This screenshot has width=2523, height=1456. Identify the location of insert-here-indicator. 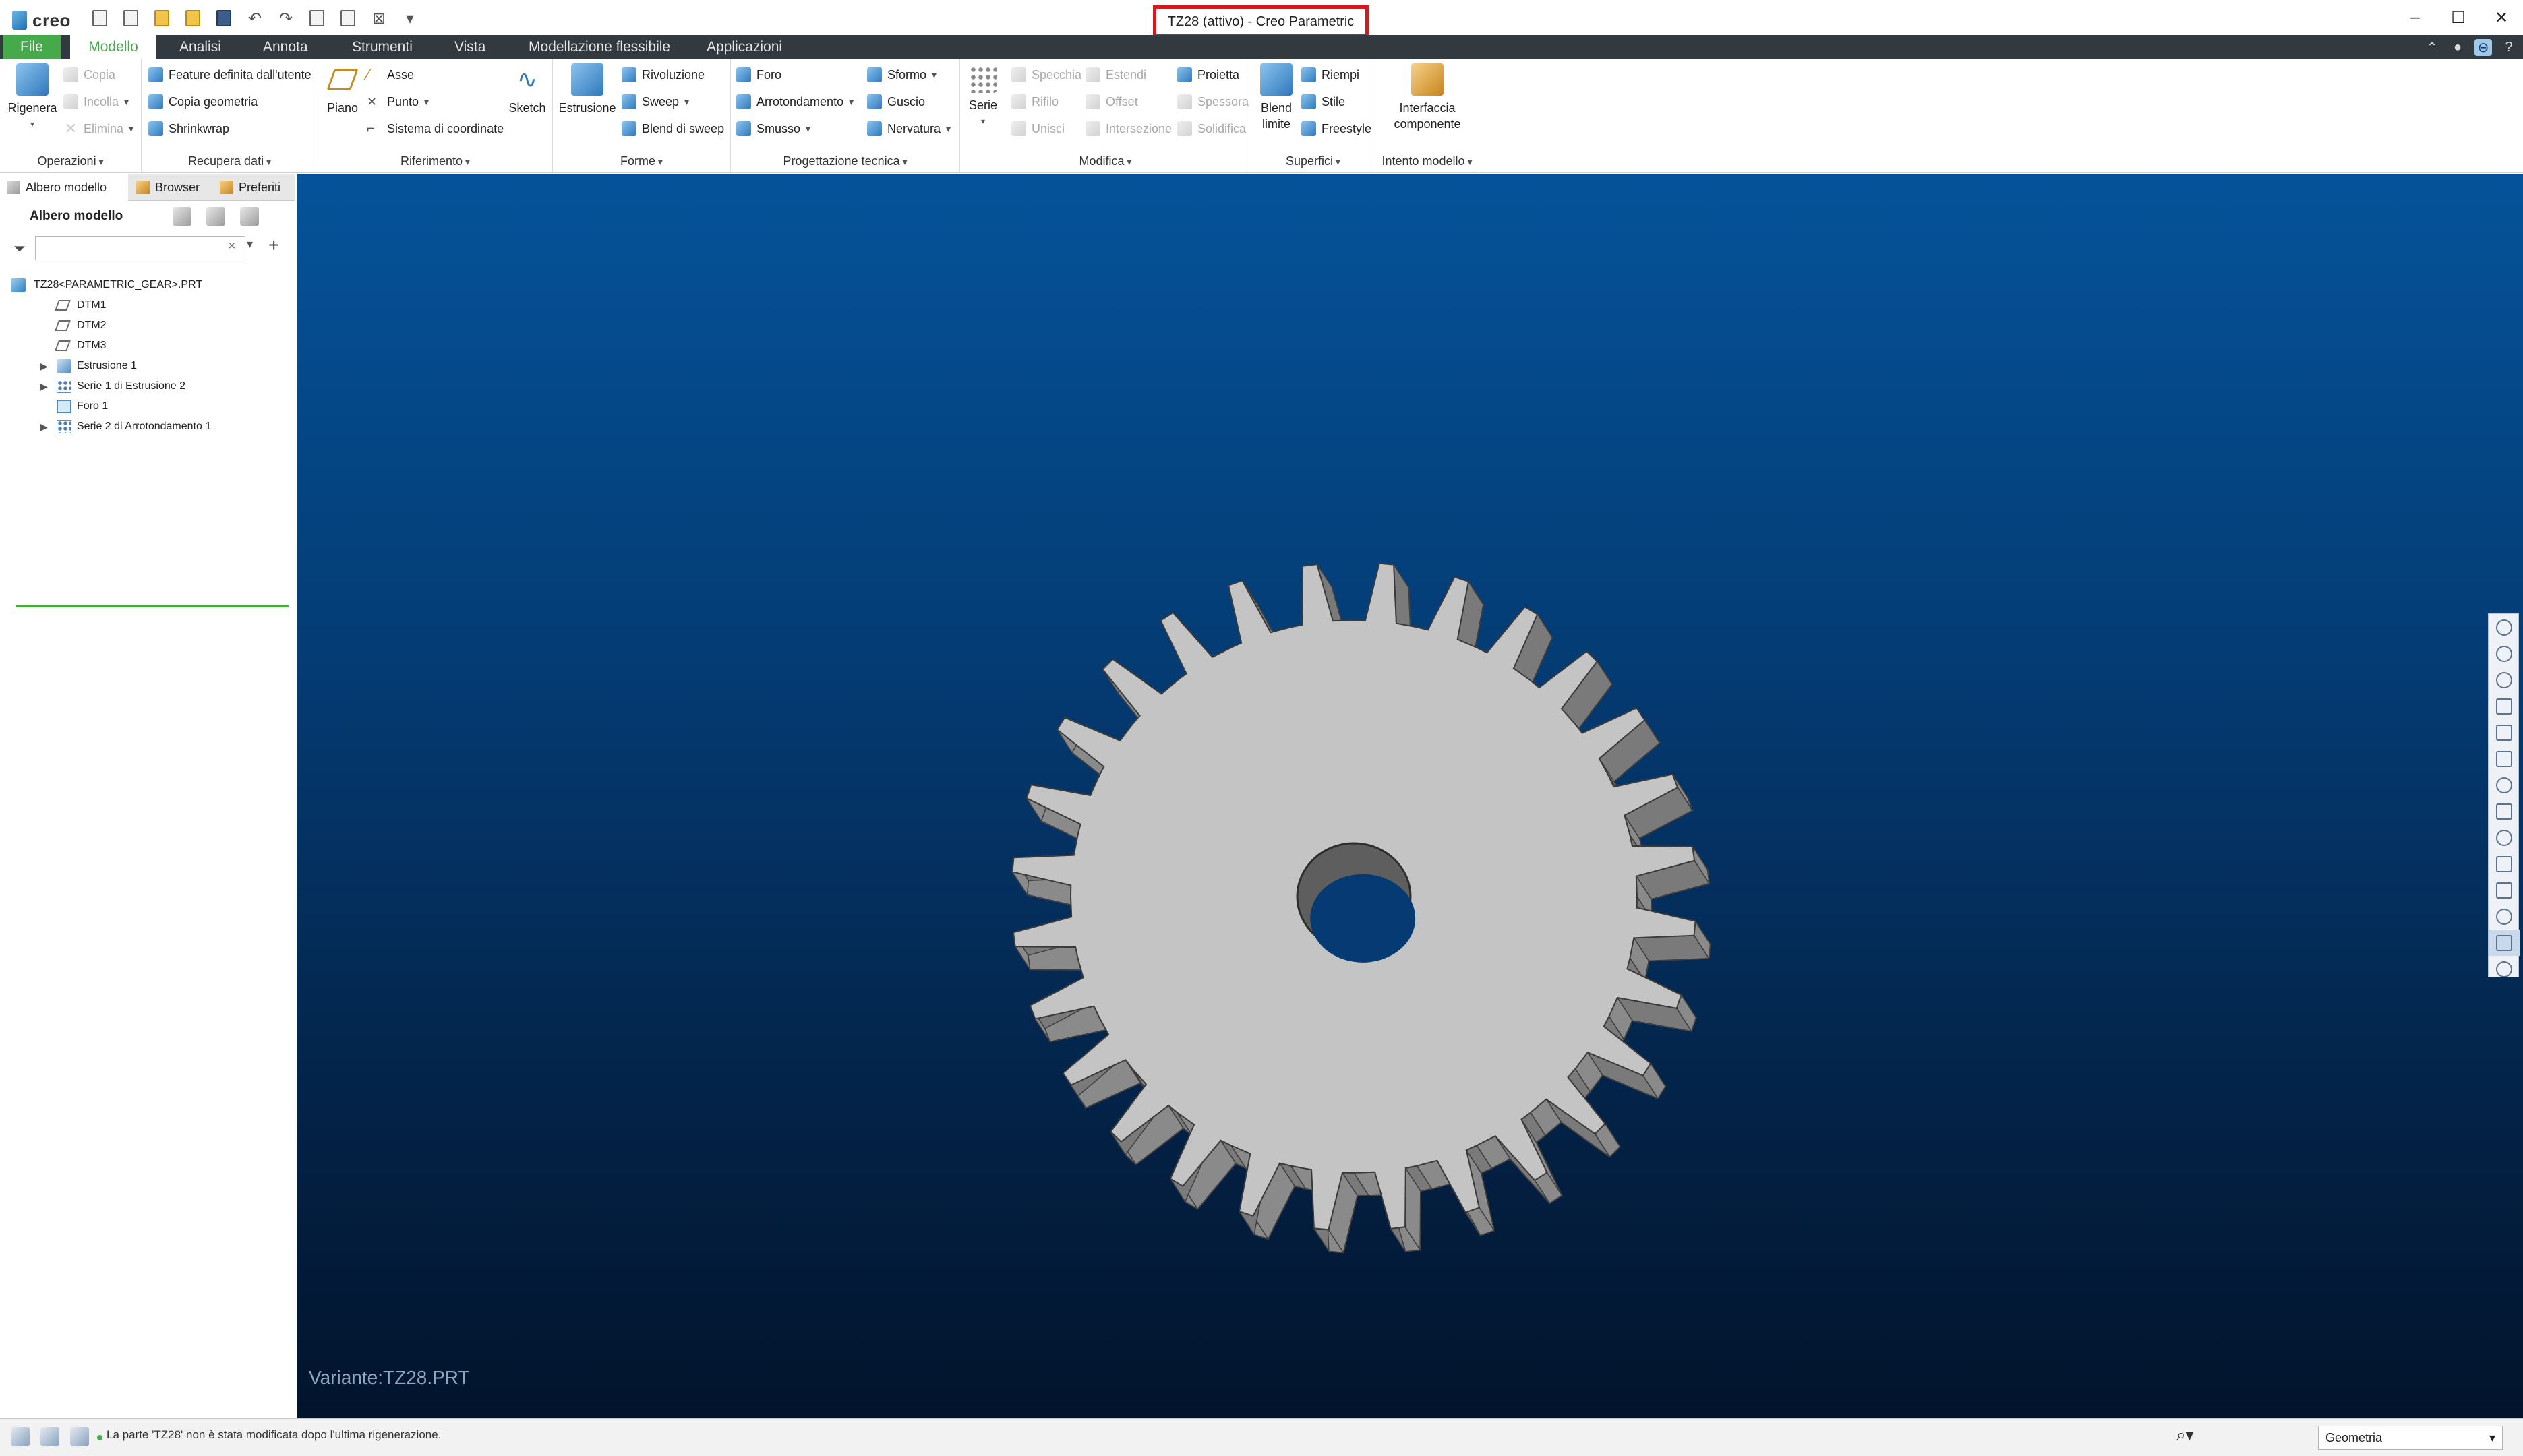
(152, 606).